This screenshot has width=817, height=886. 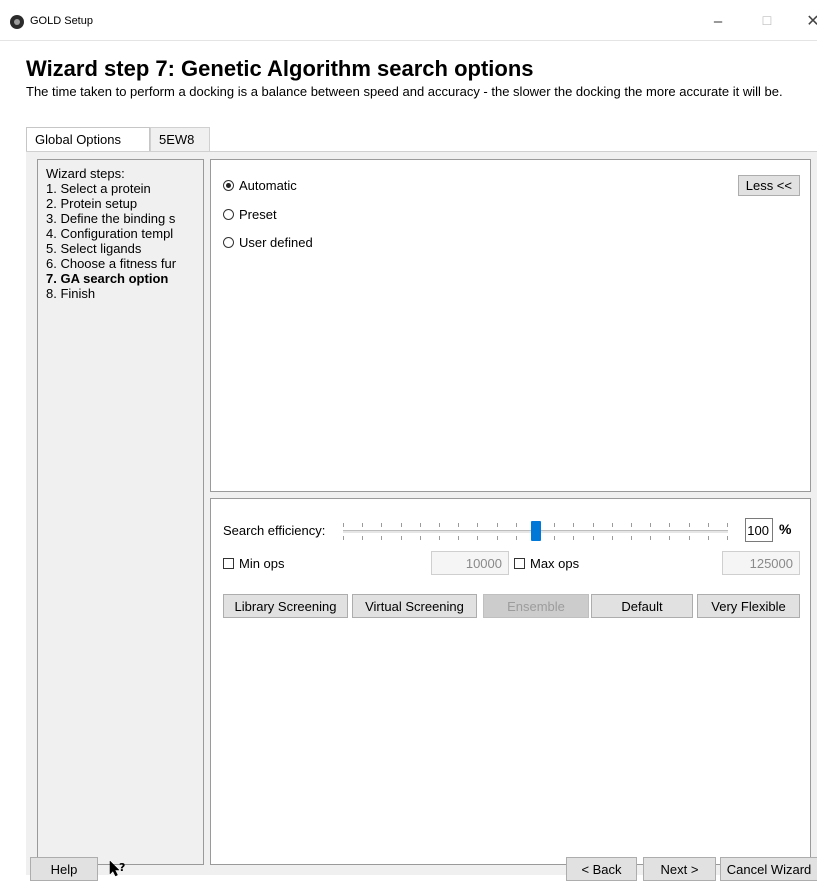 I want to click on close-button: ✕, so click(x=807, y=21).